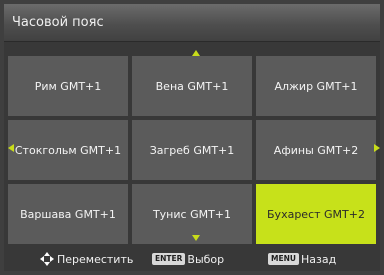 The width and height of the screenshot is (384, 275). What do you see at coordinates (68, 86) in the screenshot?
I see `timezone-option-rome: Рим GMT+1` at bounding box center [68, 86].